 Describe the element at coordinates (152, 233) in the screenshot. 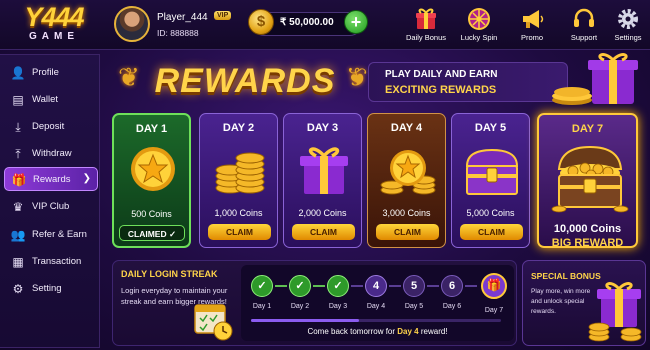

I see `claimed-button: CLAIMED ✓` at that location.